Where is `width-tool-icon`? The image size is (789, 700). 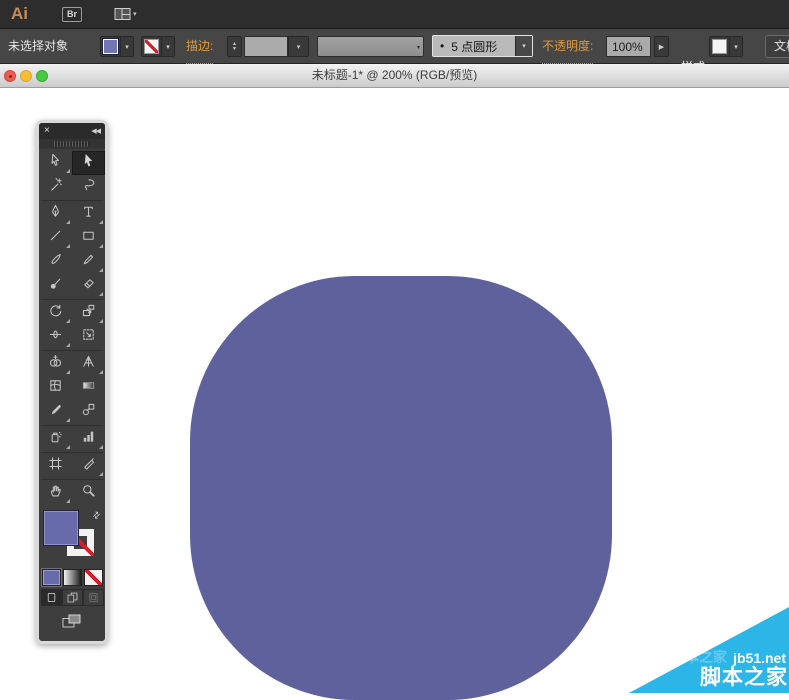 width-tool-icon is located at coordinates (55, 337).